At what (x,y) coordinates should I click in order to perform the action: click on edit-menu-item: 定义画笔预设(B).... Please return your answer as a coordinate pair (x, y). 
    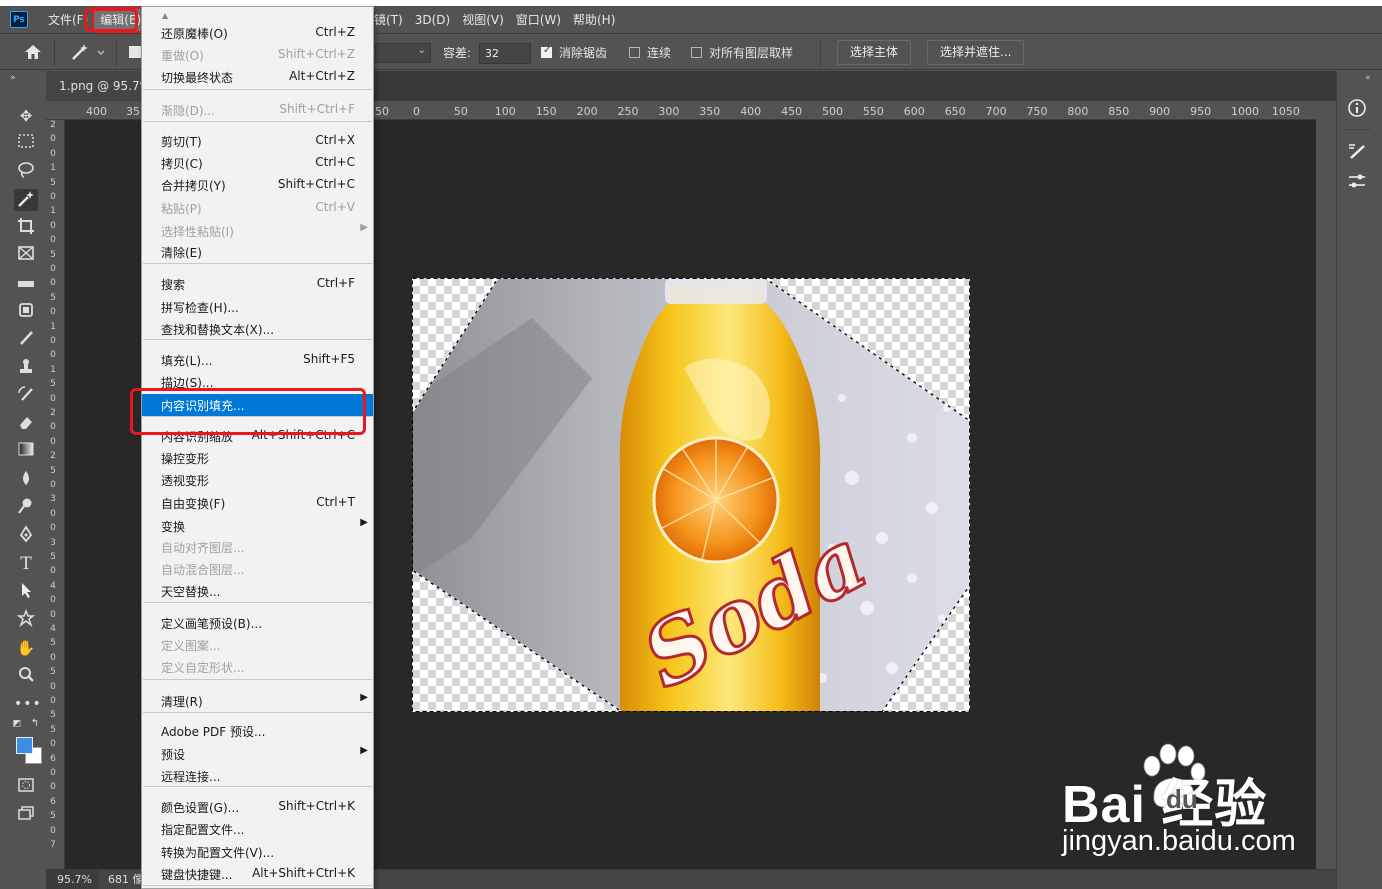
    Looking at the image, I should click on (257, 623).